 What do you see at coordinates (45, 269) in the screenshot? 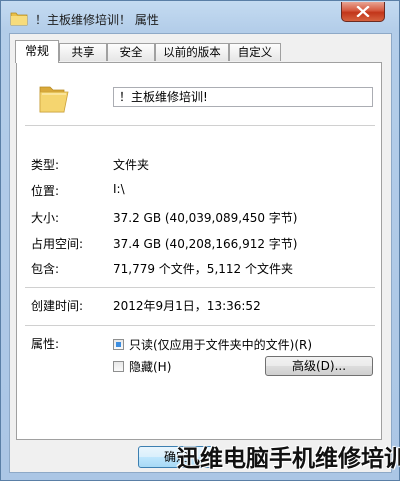
I see `contains-label: 包含:` at bounding box center [45, 269].